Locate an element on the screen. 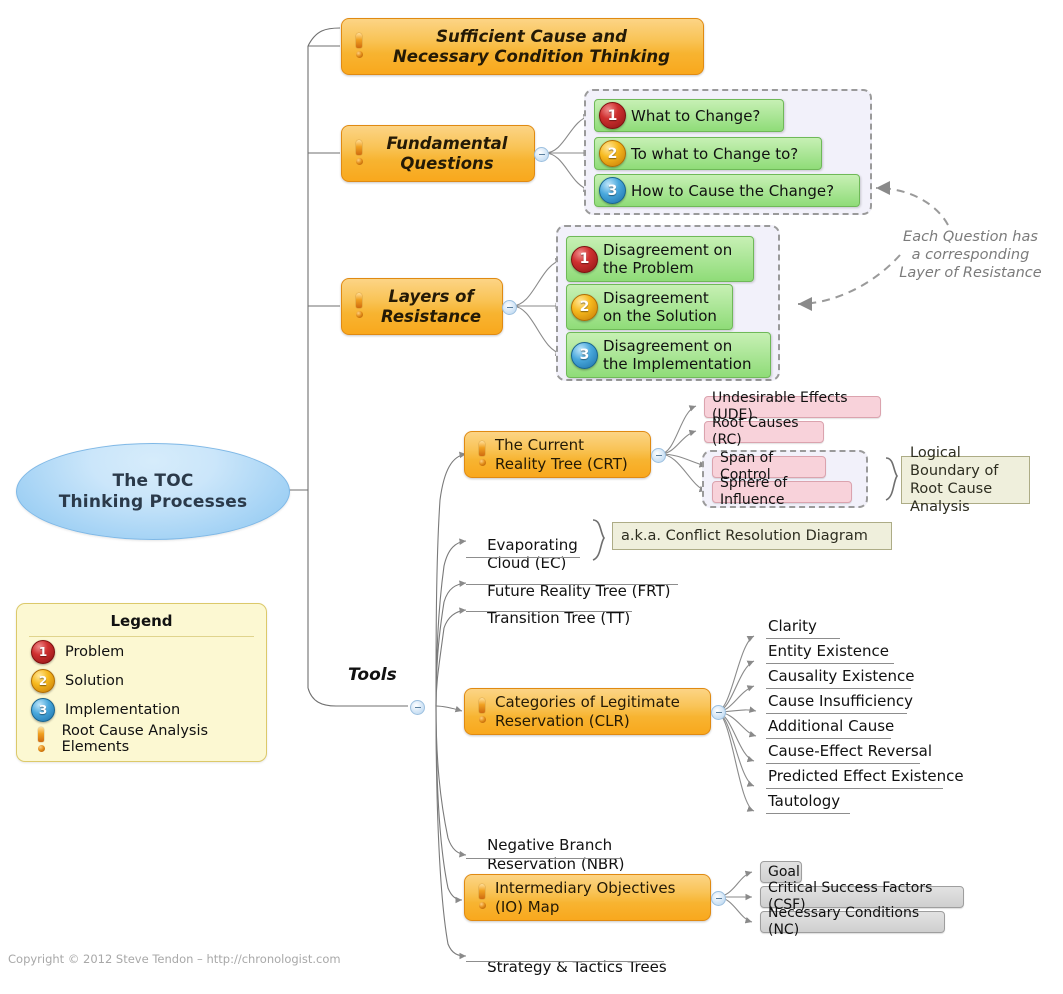 The width and height of the screenshot is (1063, 994). clr-item: Causality Existence is located at coordinates (841, 676).